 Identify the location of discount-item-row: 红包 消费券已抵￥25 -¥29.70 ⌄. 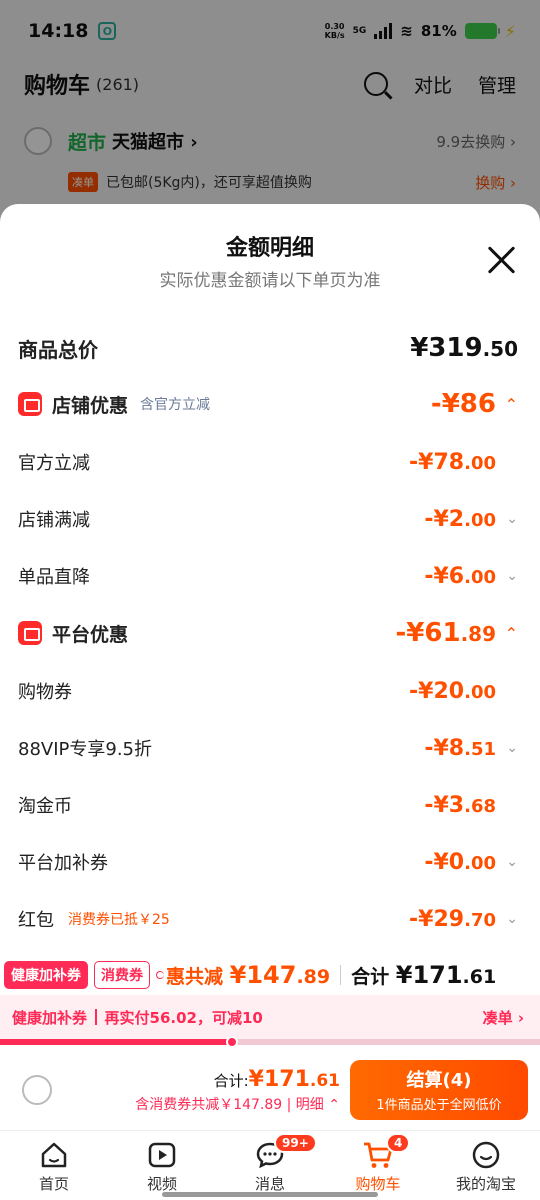
(270, 919).